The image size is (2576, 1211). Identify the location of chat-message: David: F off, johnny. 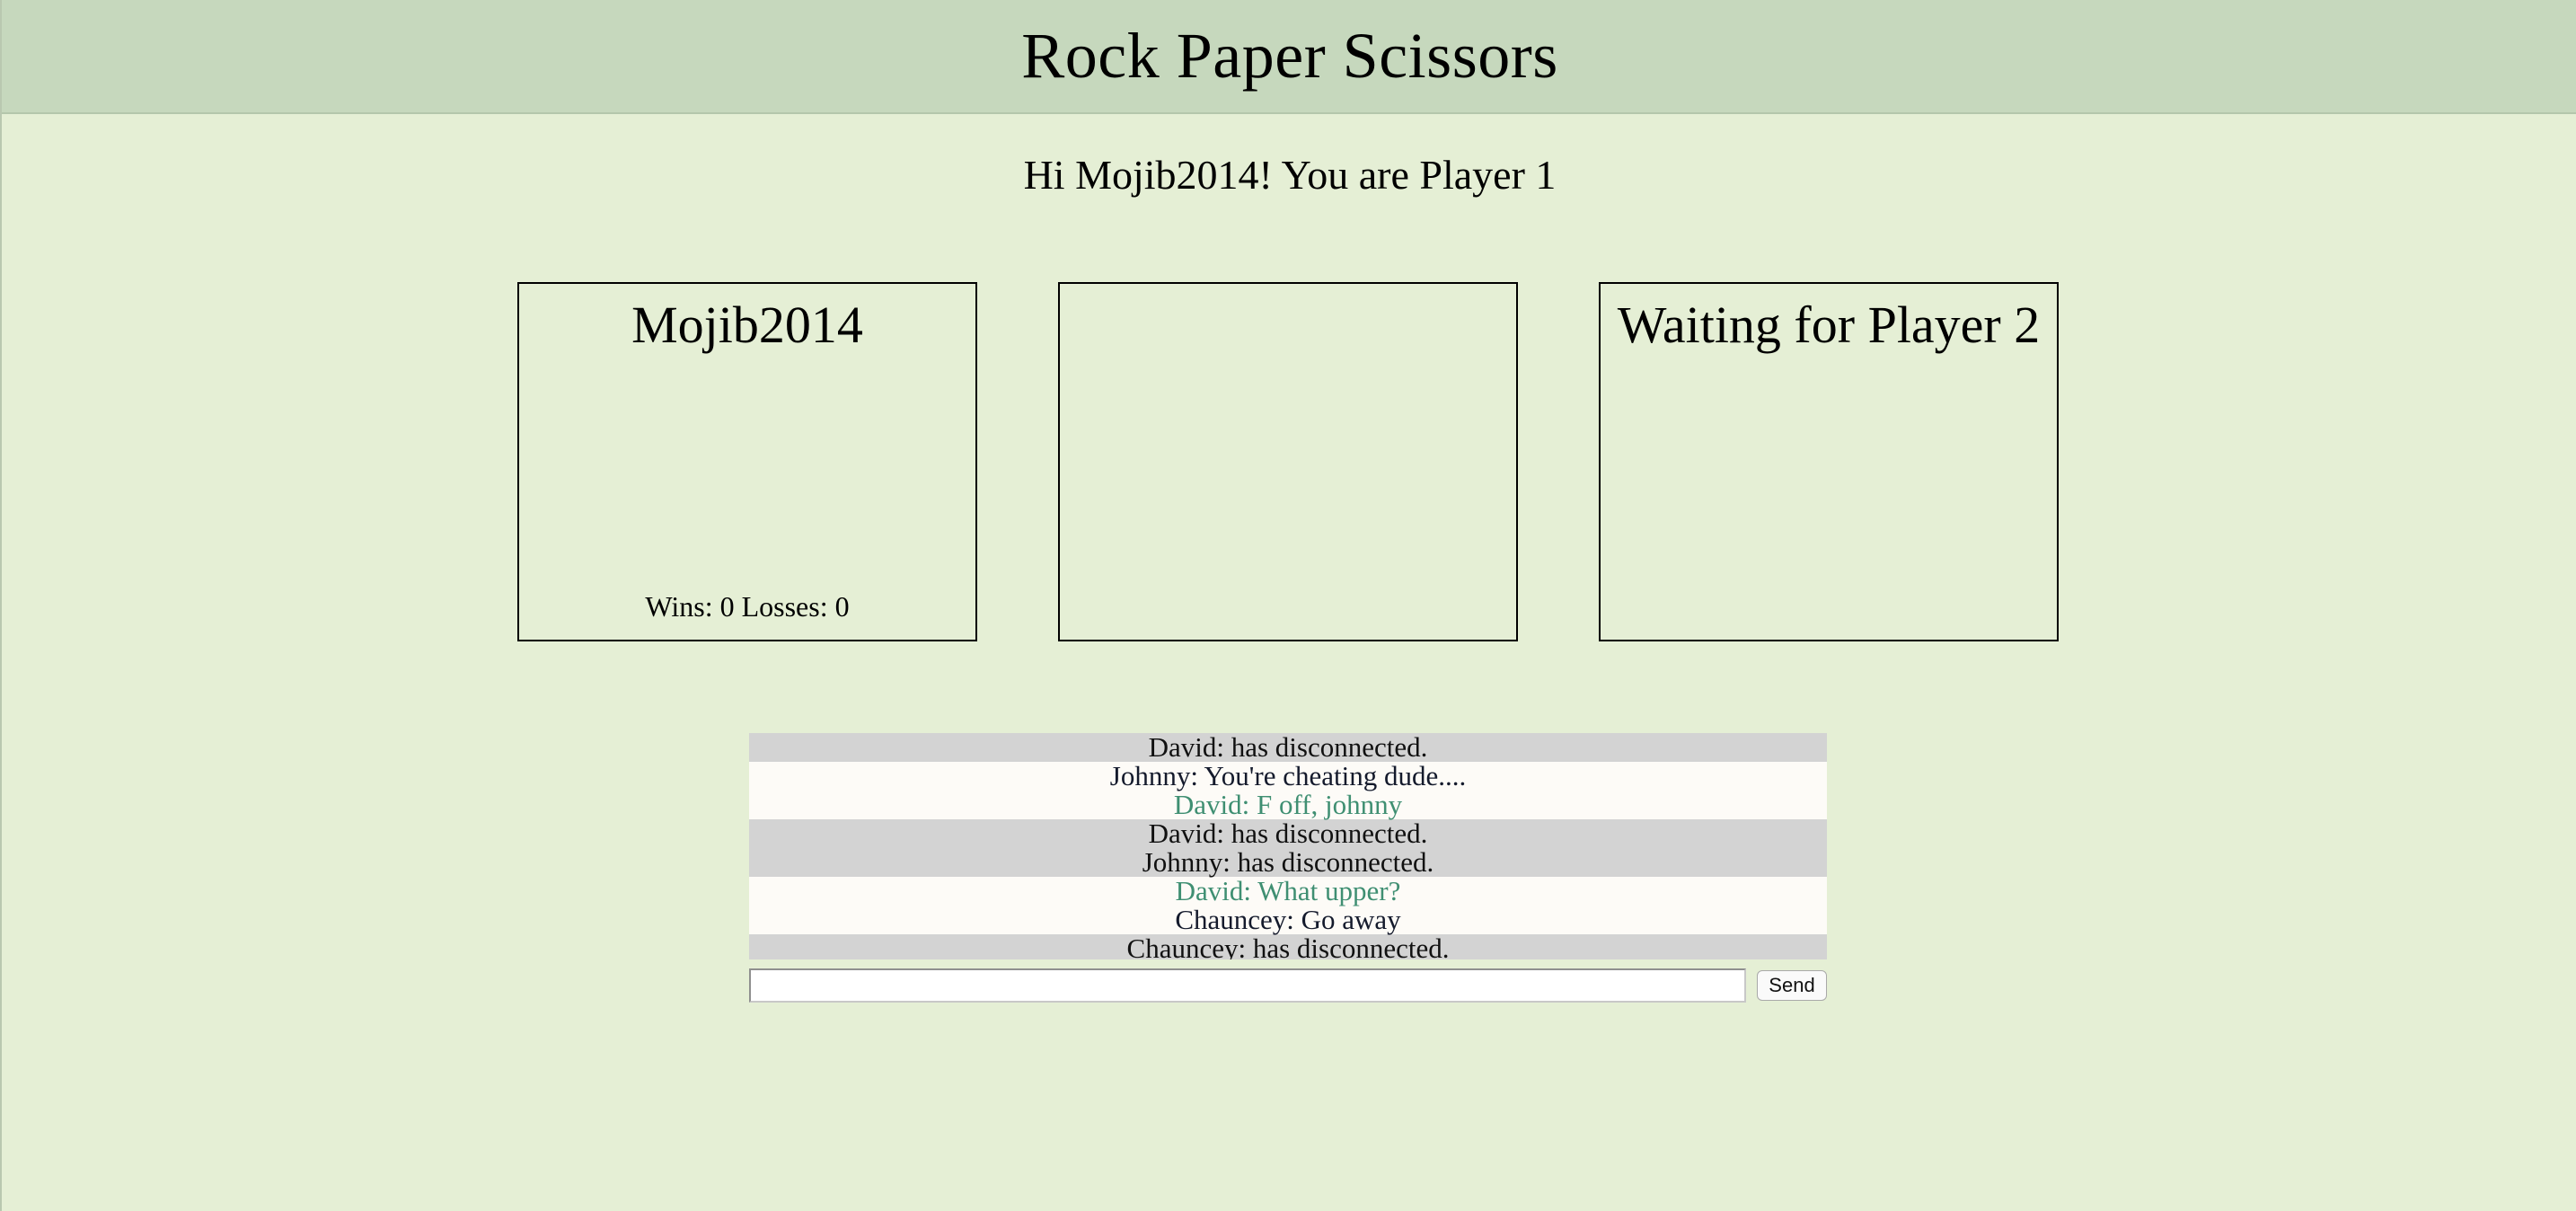
(1288, 805).